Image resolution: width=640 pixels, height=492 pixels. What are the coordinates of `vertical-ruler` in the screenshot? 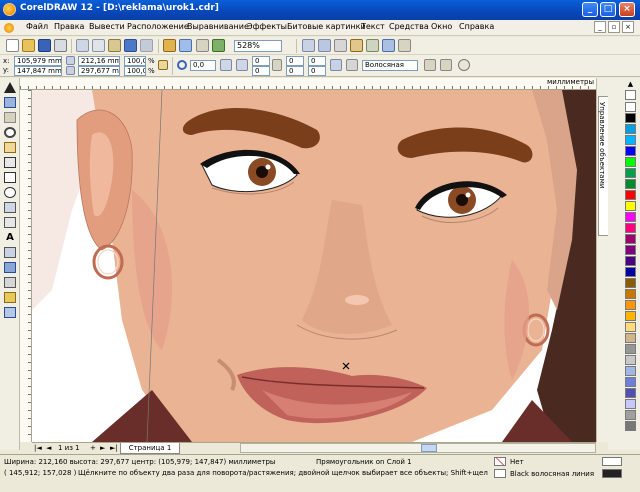 It's located at (26, 266).